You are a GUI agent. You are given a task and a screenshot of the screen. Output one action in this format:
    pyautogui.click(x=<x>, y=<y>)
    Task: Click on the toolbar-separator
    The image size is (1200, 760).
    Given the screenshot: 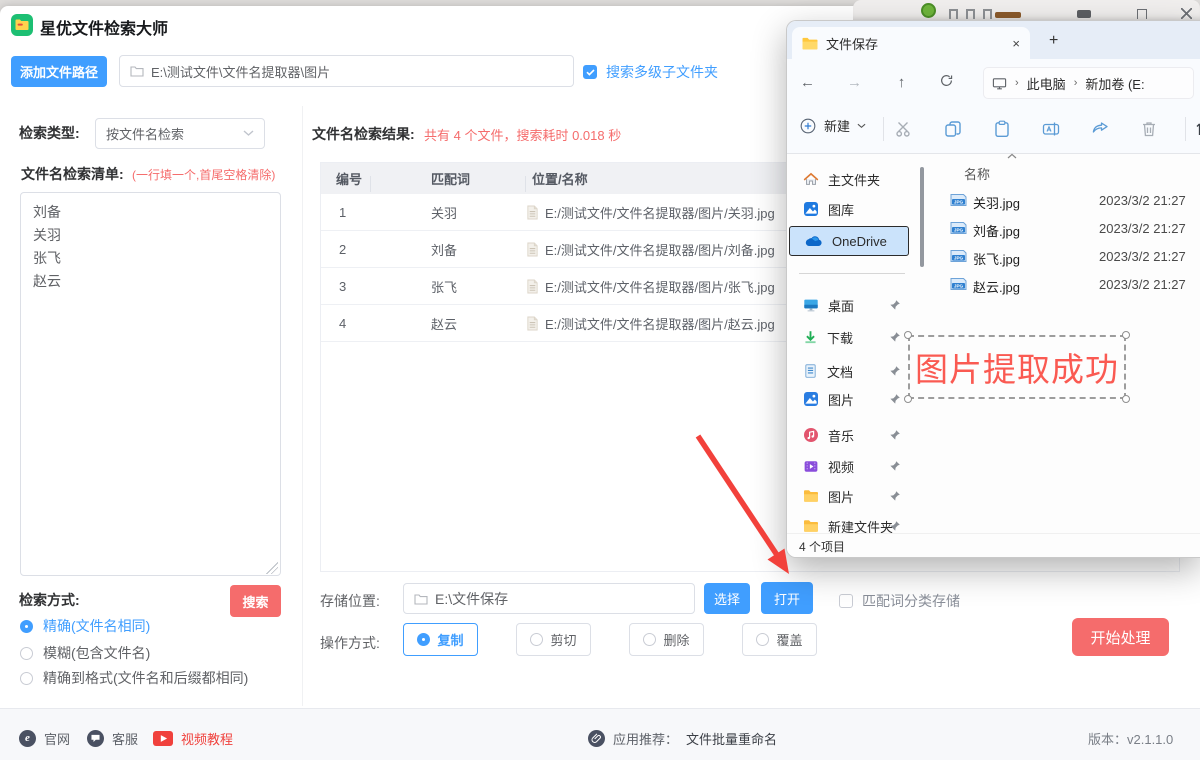 What is the action you would take?
    pyautogui.click(x=883, y=129)
    